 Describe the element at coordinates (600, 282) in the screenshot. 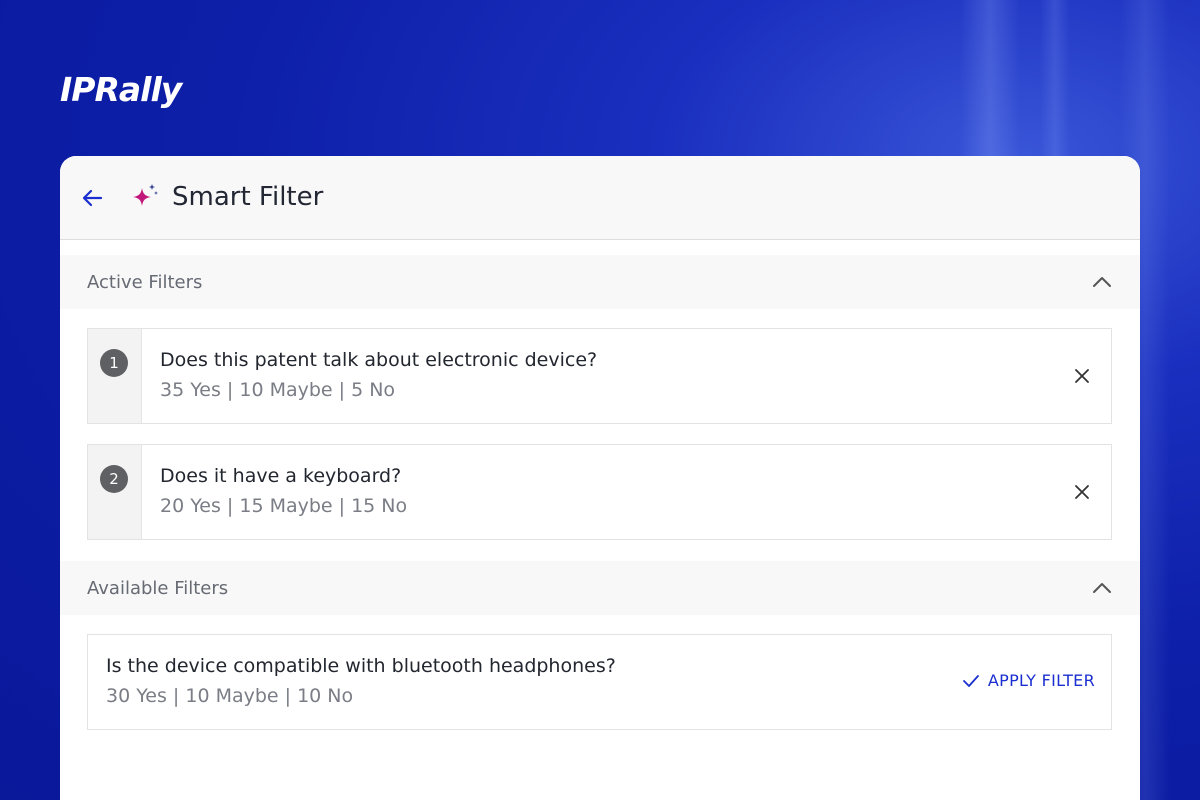

I see `active-filters-header: Active Filters` at that location.